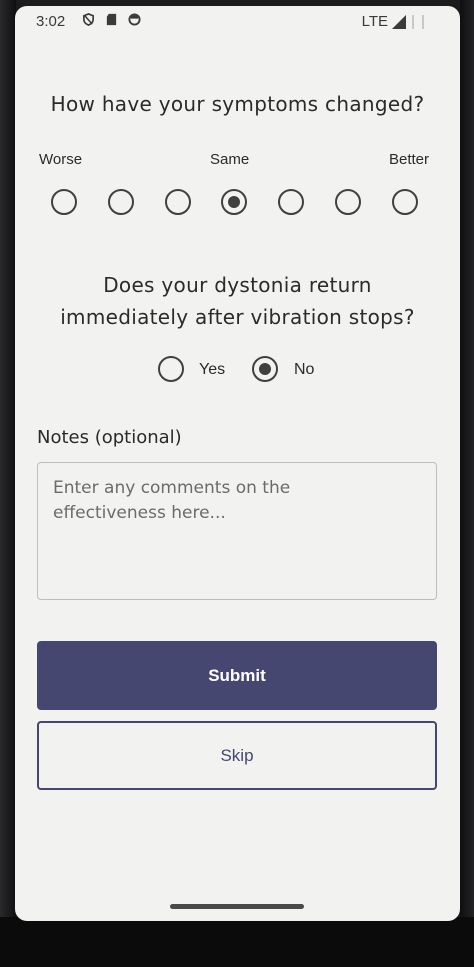 The image size is (474, 967). What do you see at coordinates (172, 488) in the screenshot?
I see `notes-placeholder-line1: Enter any comments on the` at bounding box center [172, 488].